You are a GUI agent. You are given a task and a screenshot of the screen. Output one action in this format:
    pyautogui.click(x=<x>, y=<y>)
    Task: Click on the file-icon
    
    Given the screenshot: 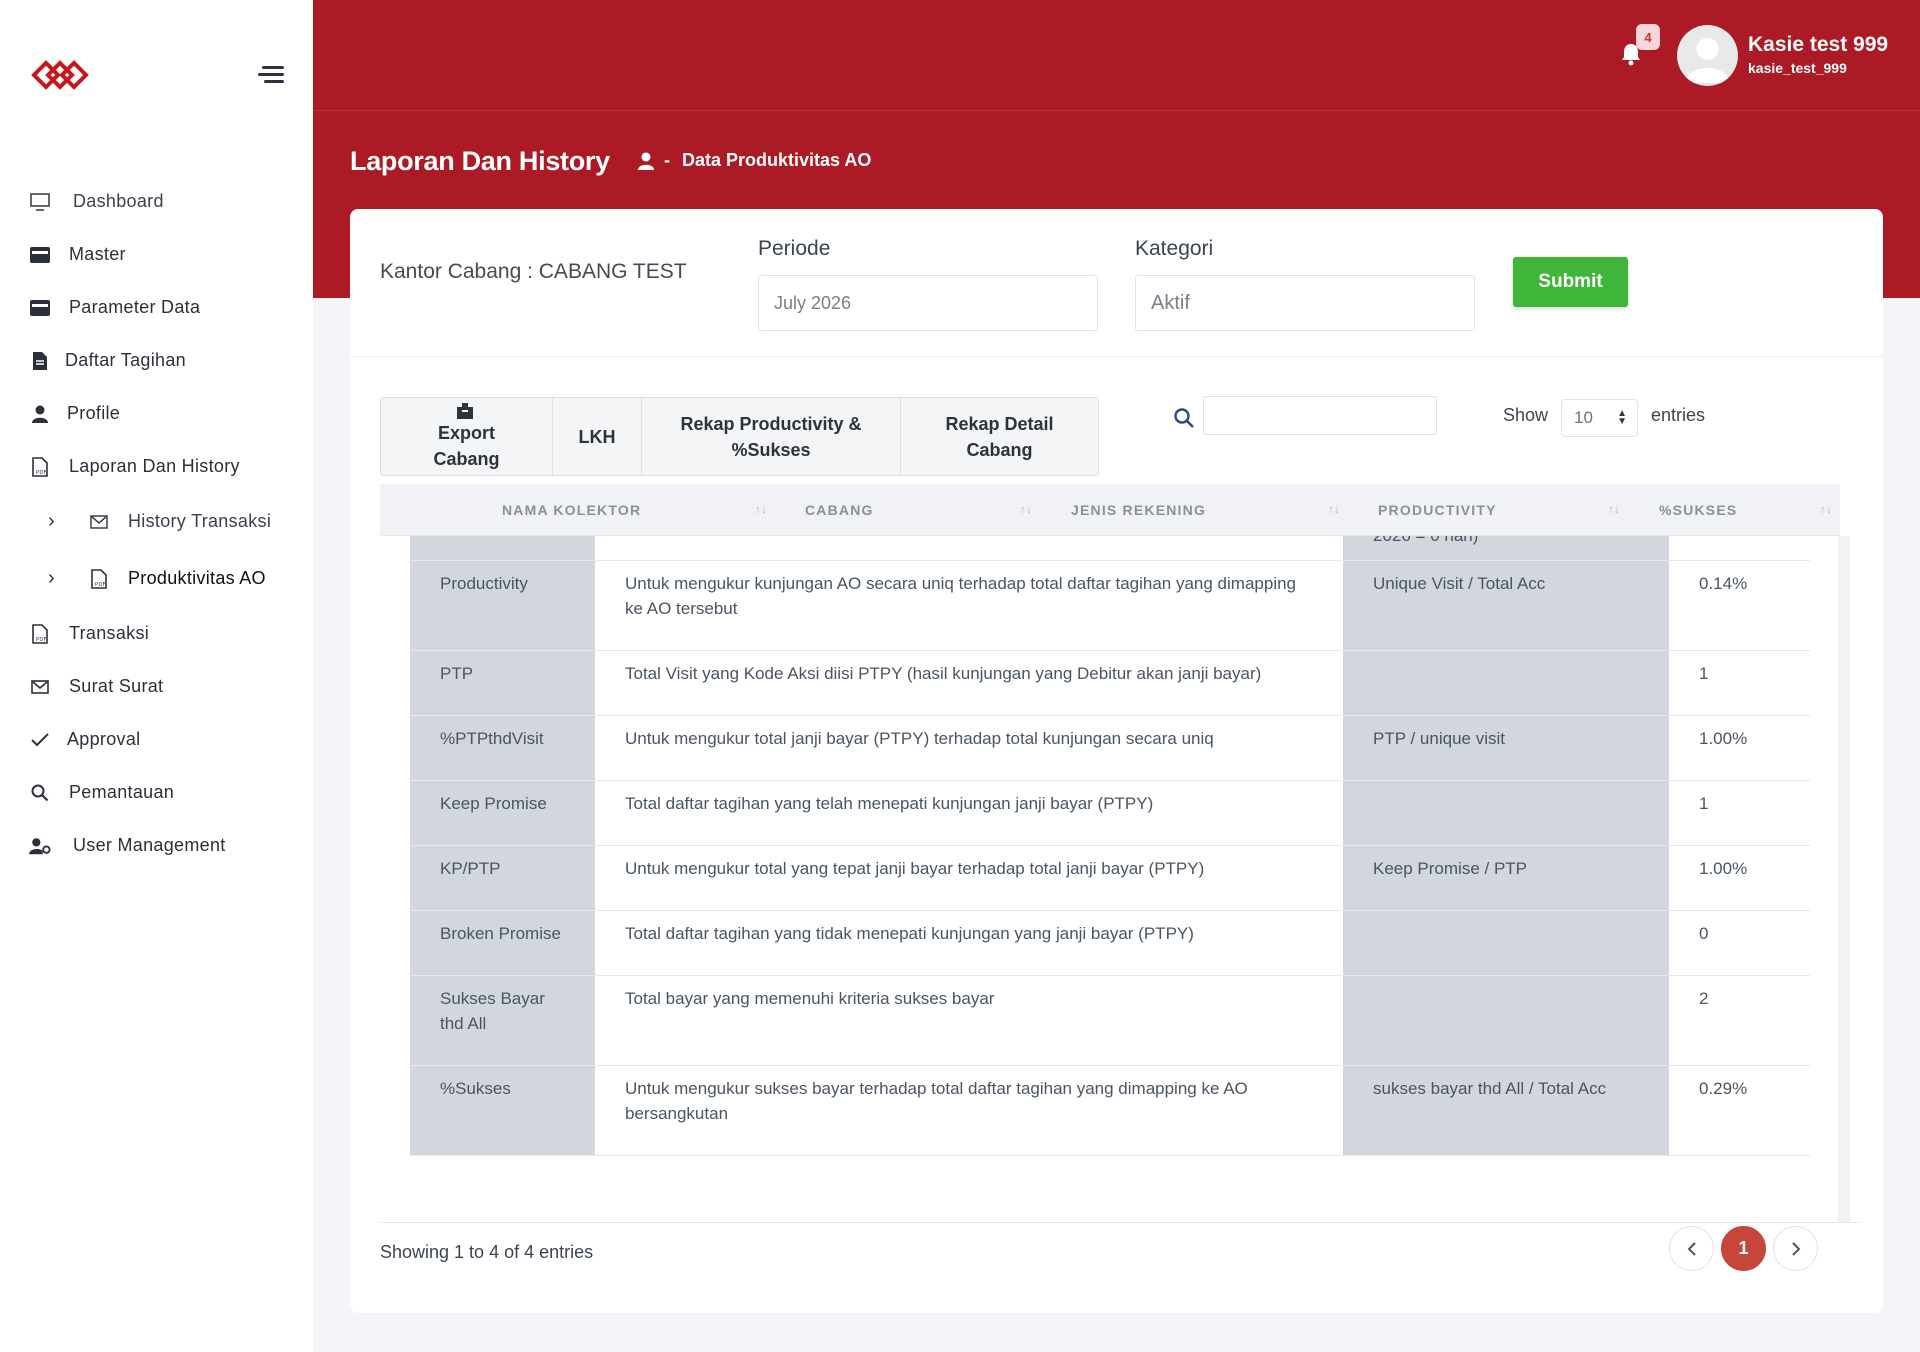 What is the action you would take?
    pyautogui.click(x=40, y=361)
    